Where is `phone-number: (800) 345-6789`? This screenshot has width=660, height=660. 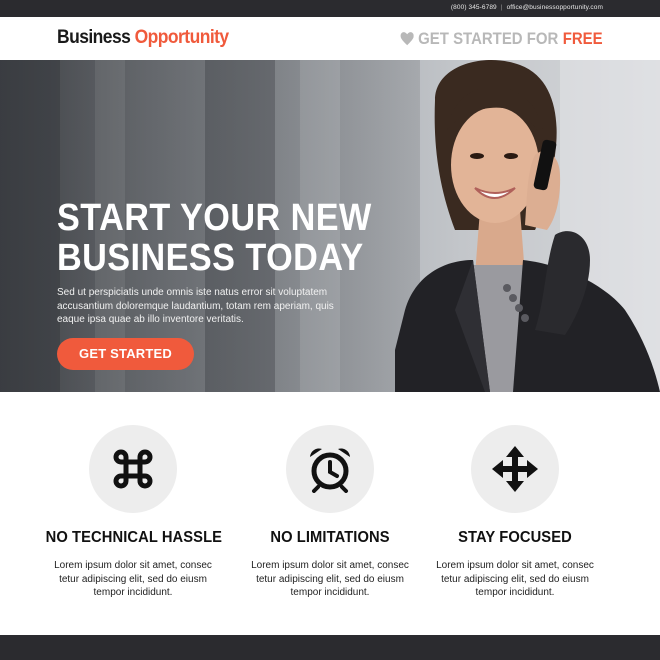
phone-number: (800) 345-6789 is located at coordinates (474, 7).